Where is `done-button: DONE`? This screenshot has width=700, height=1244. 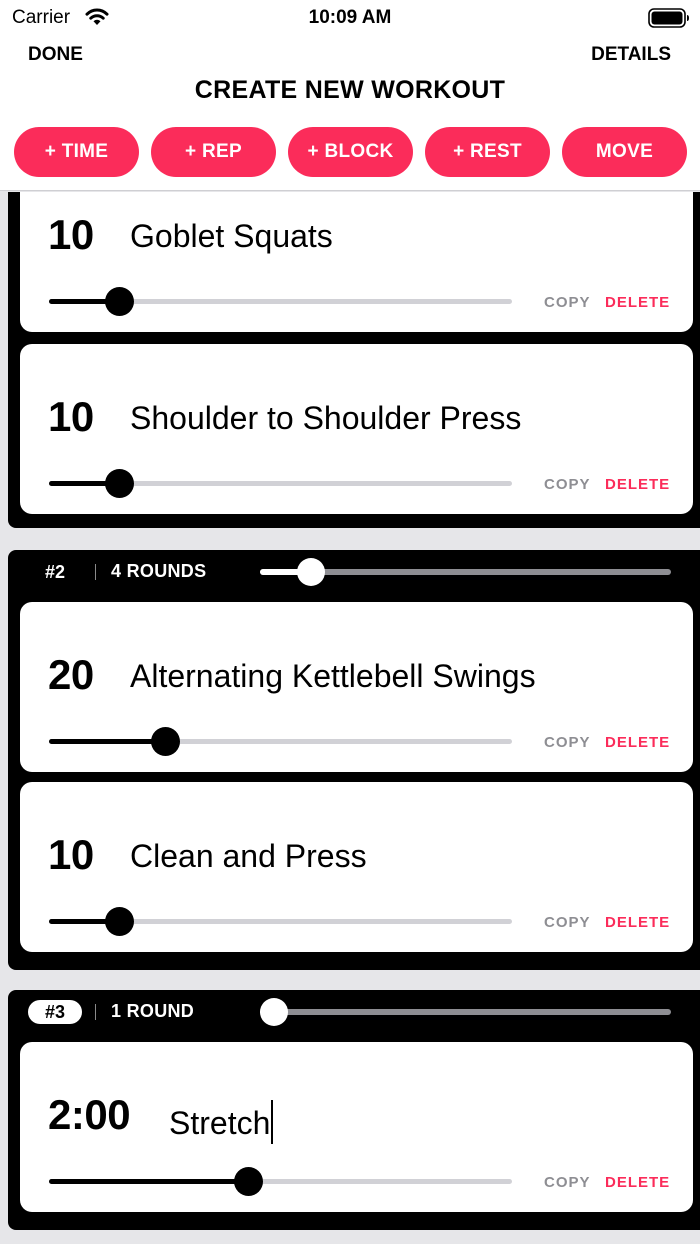
done-button: DONE is located at coordinates (55, 55).